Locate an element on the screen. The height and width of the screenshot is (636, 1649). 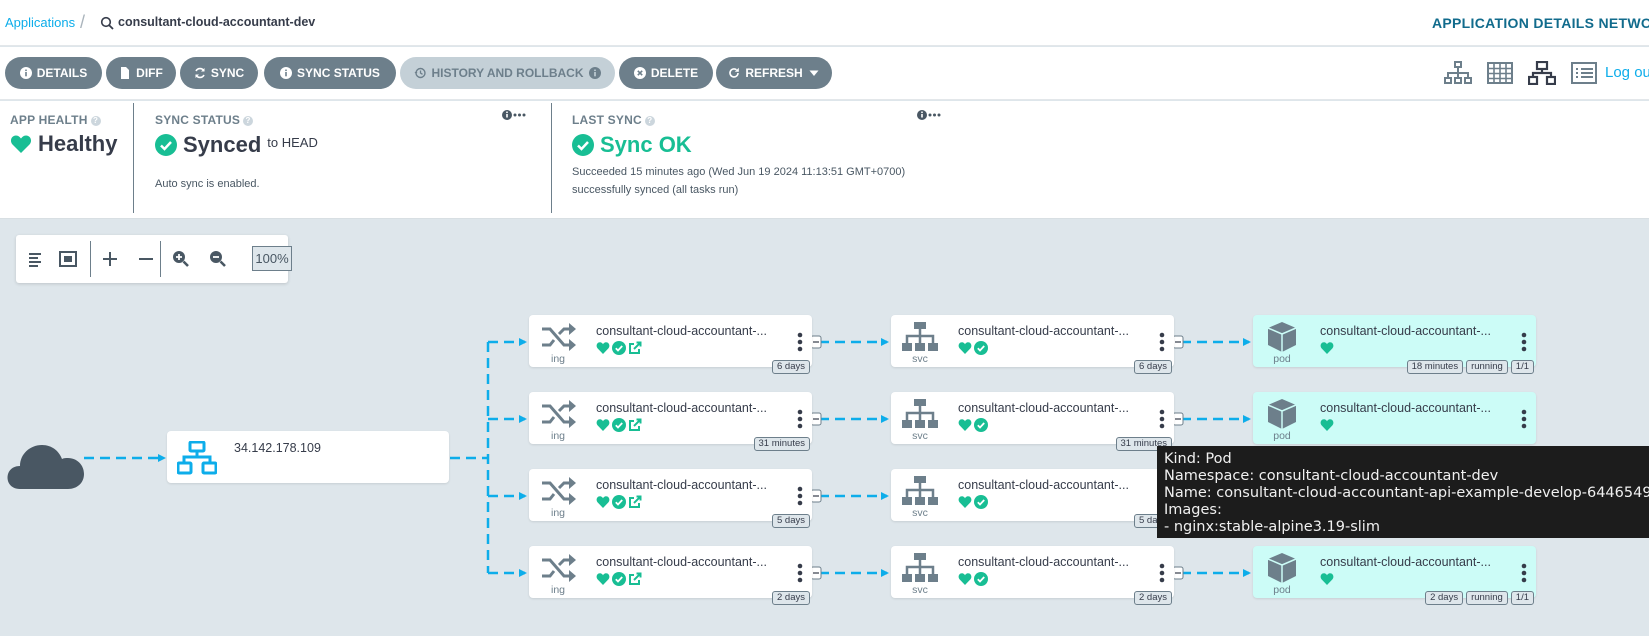
service-icon is located at coordinates (920, 413).